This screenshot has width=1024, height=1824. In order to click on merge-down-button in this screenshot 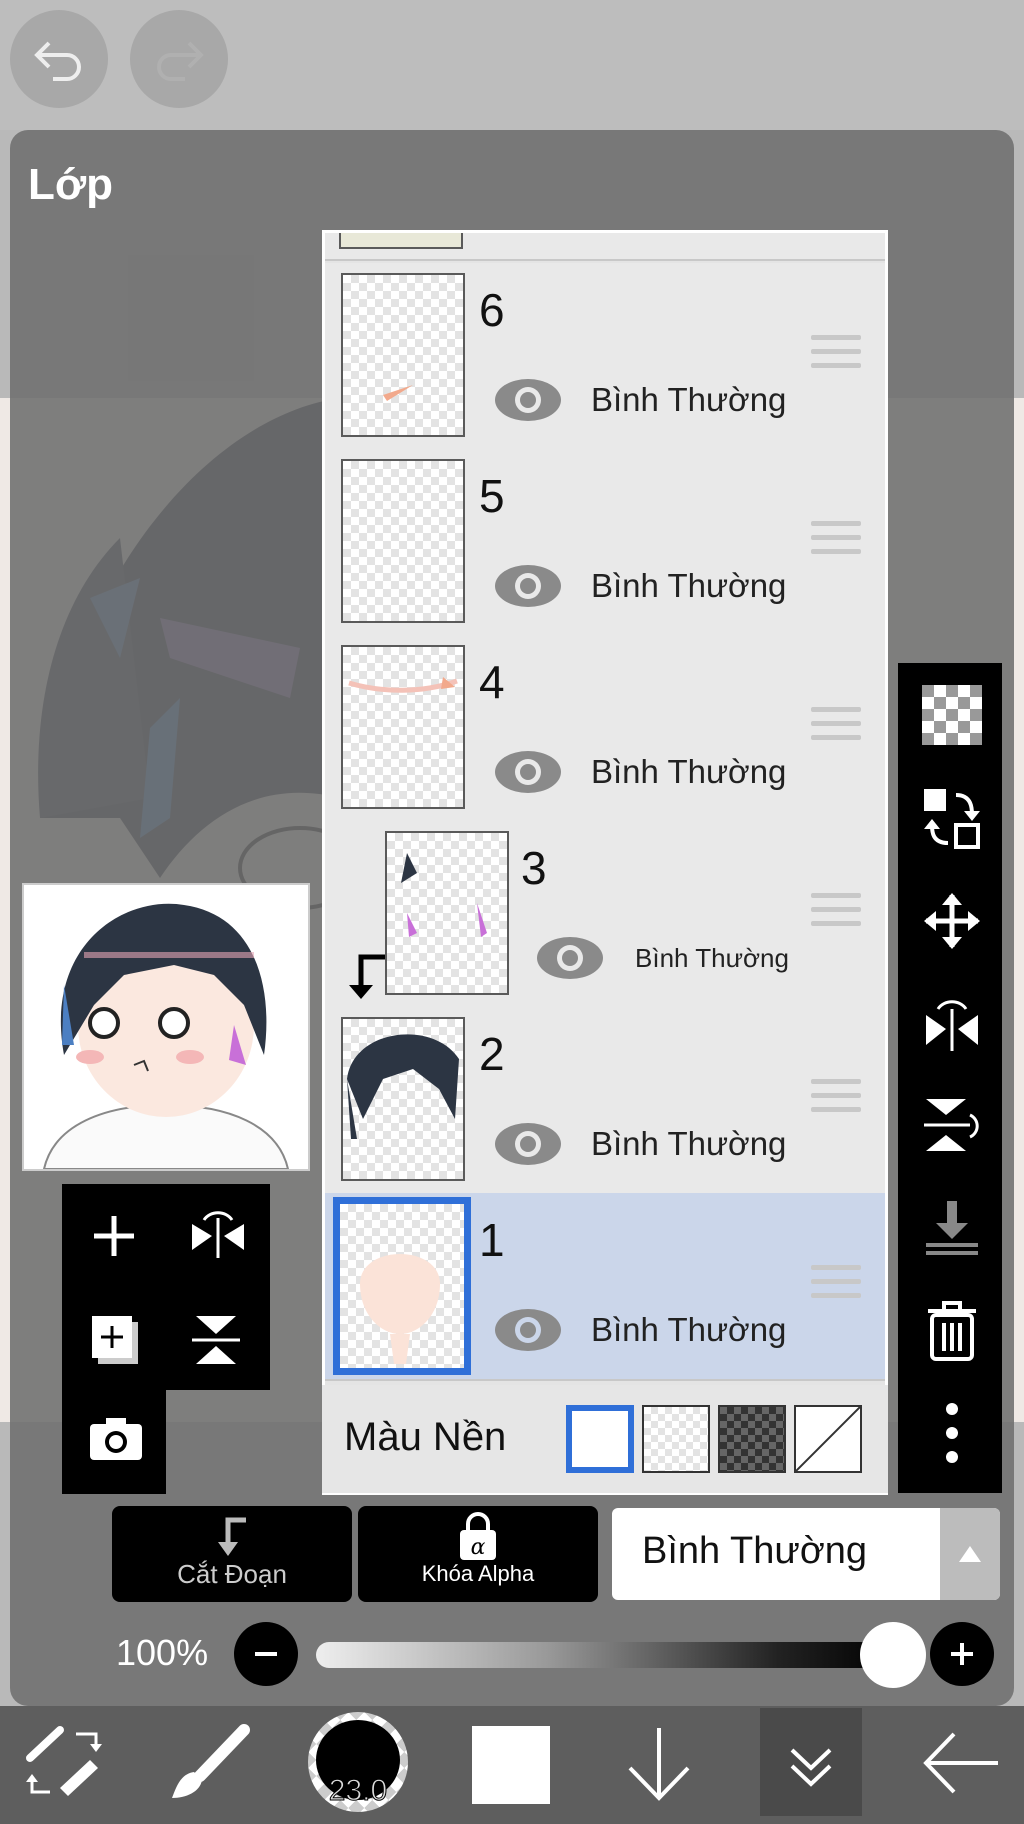, I will do `click(950, 1226)`.